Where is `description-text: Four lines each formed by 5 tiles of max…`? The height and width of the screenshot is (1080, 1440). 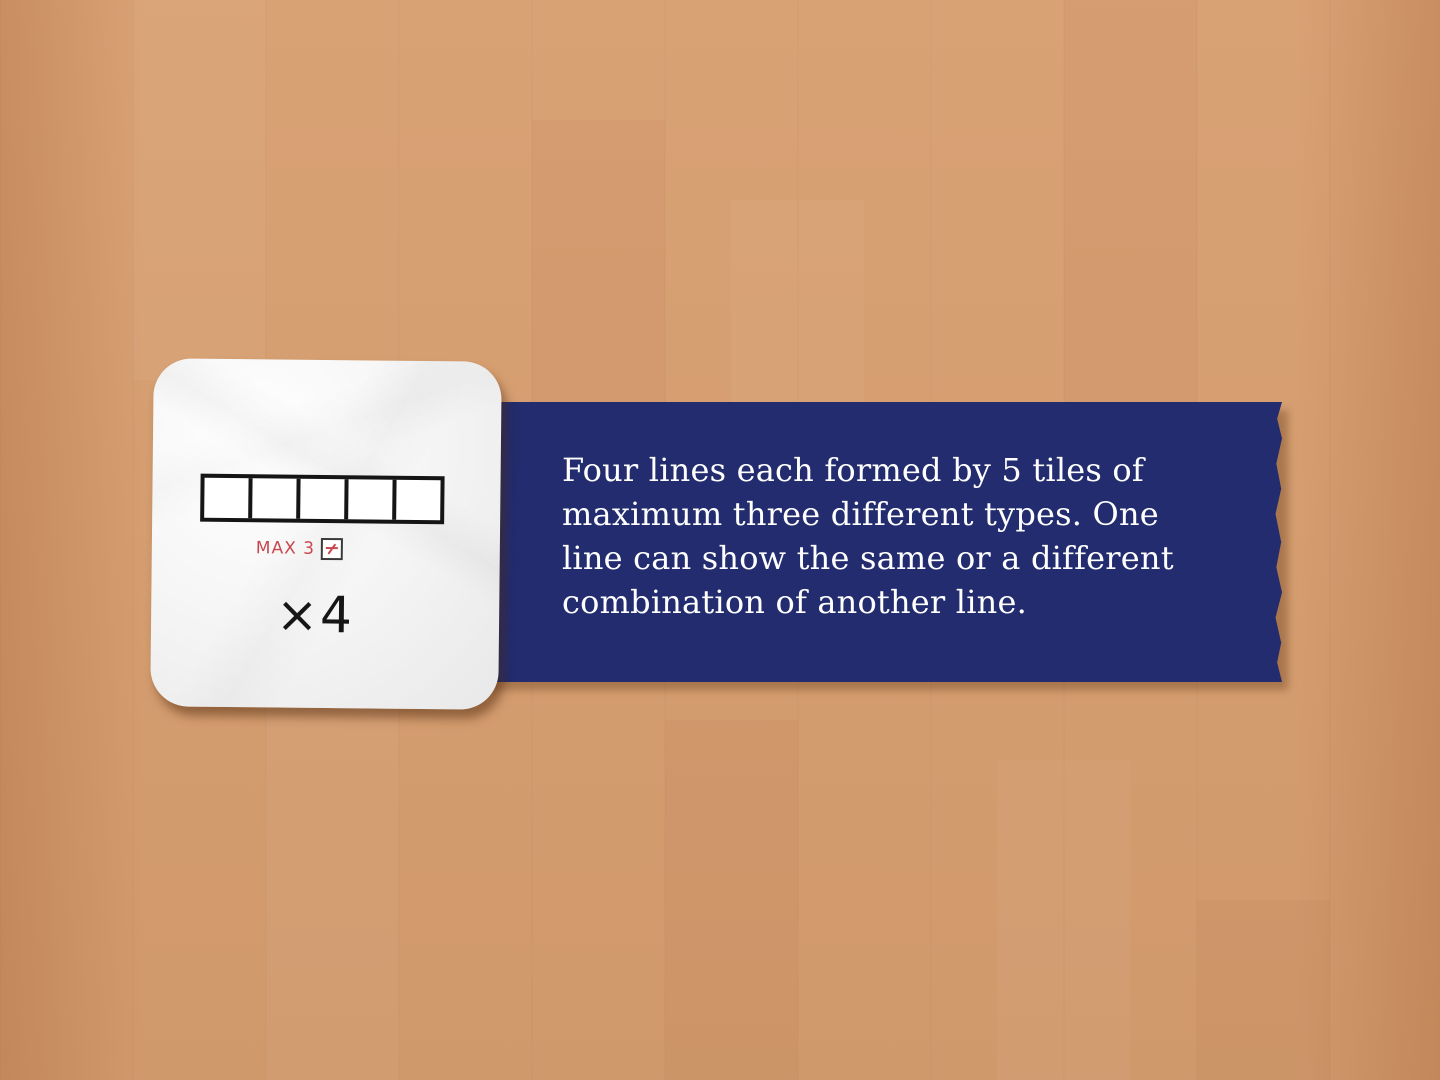 description-text: Four lines each formed by 5 tiles of max… is located at coordinates (868, 536).